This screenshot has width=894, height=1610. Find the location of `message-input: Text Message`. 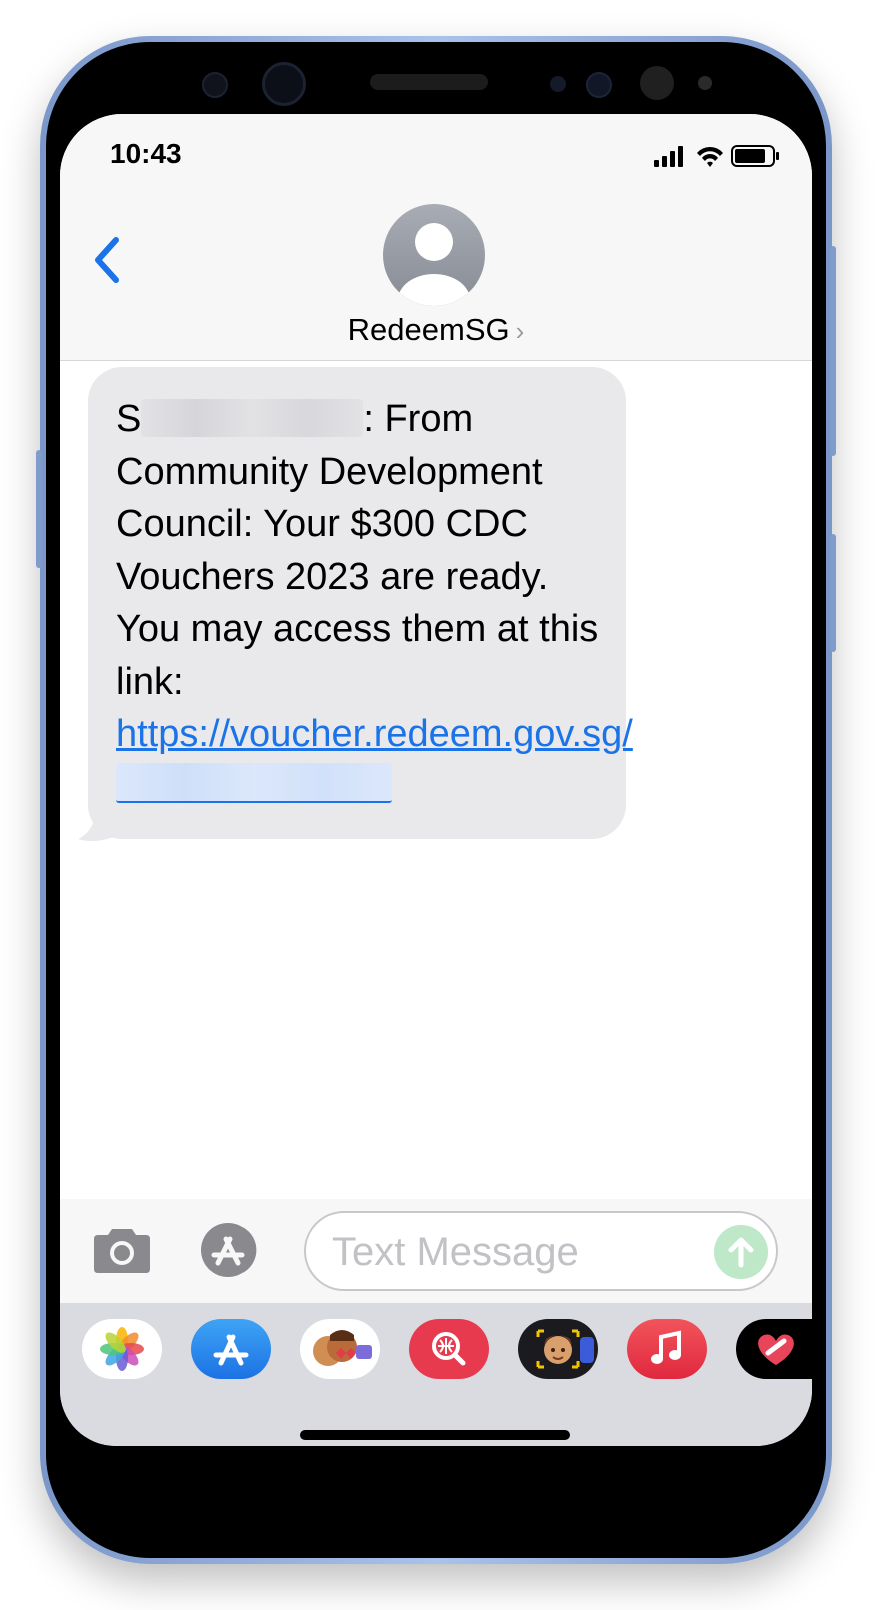

message-input: Text Message is located at coordinates (541, 1251).